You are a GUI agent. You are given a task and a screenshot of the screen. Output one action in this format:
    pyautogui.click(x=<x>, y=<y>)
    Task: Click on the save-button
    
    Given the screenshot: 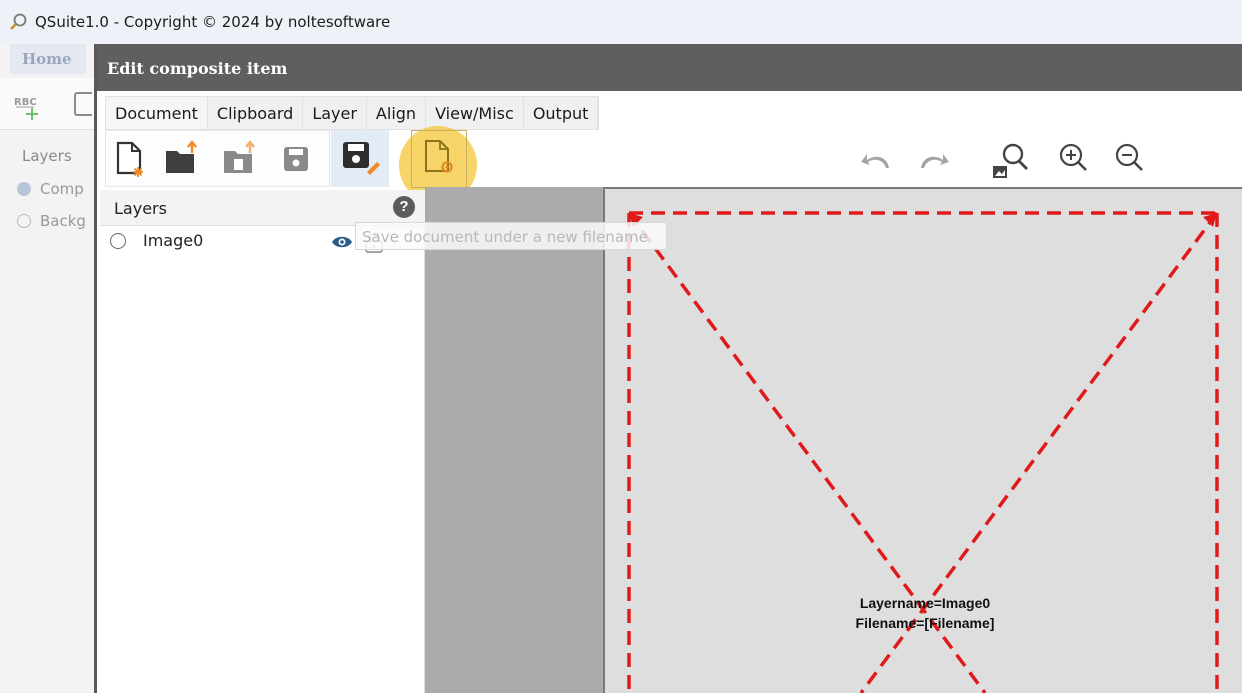 What is the action you would take?
    pyautogui.click(x=296, y=159)
    